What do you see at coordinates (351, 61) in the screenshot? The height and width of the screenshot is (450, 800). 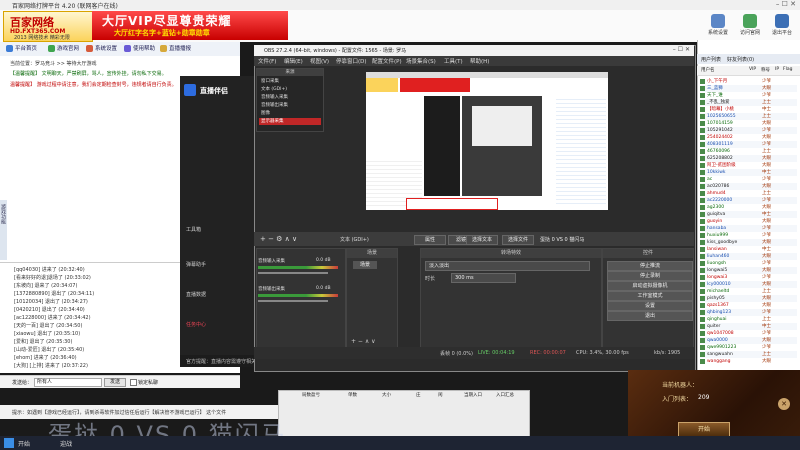 I see `obs-menu-docks: 停靠窗口(D)` at bounding box center [351, 61].